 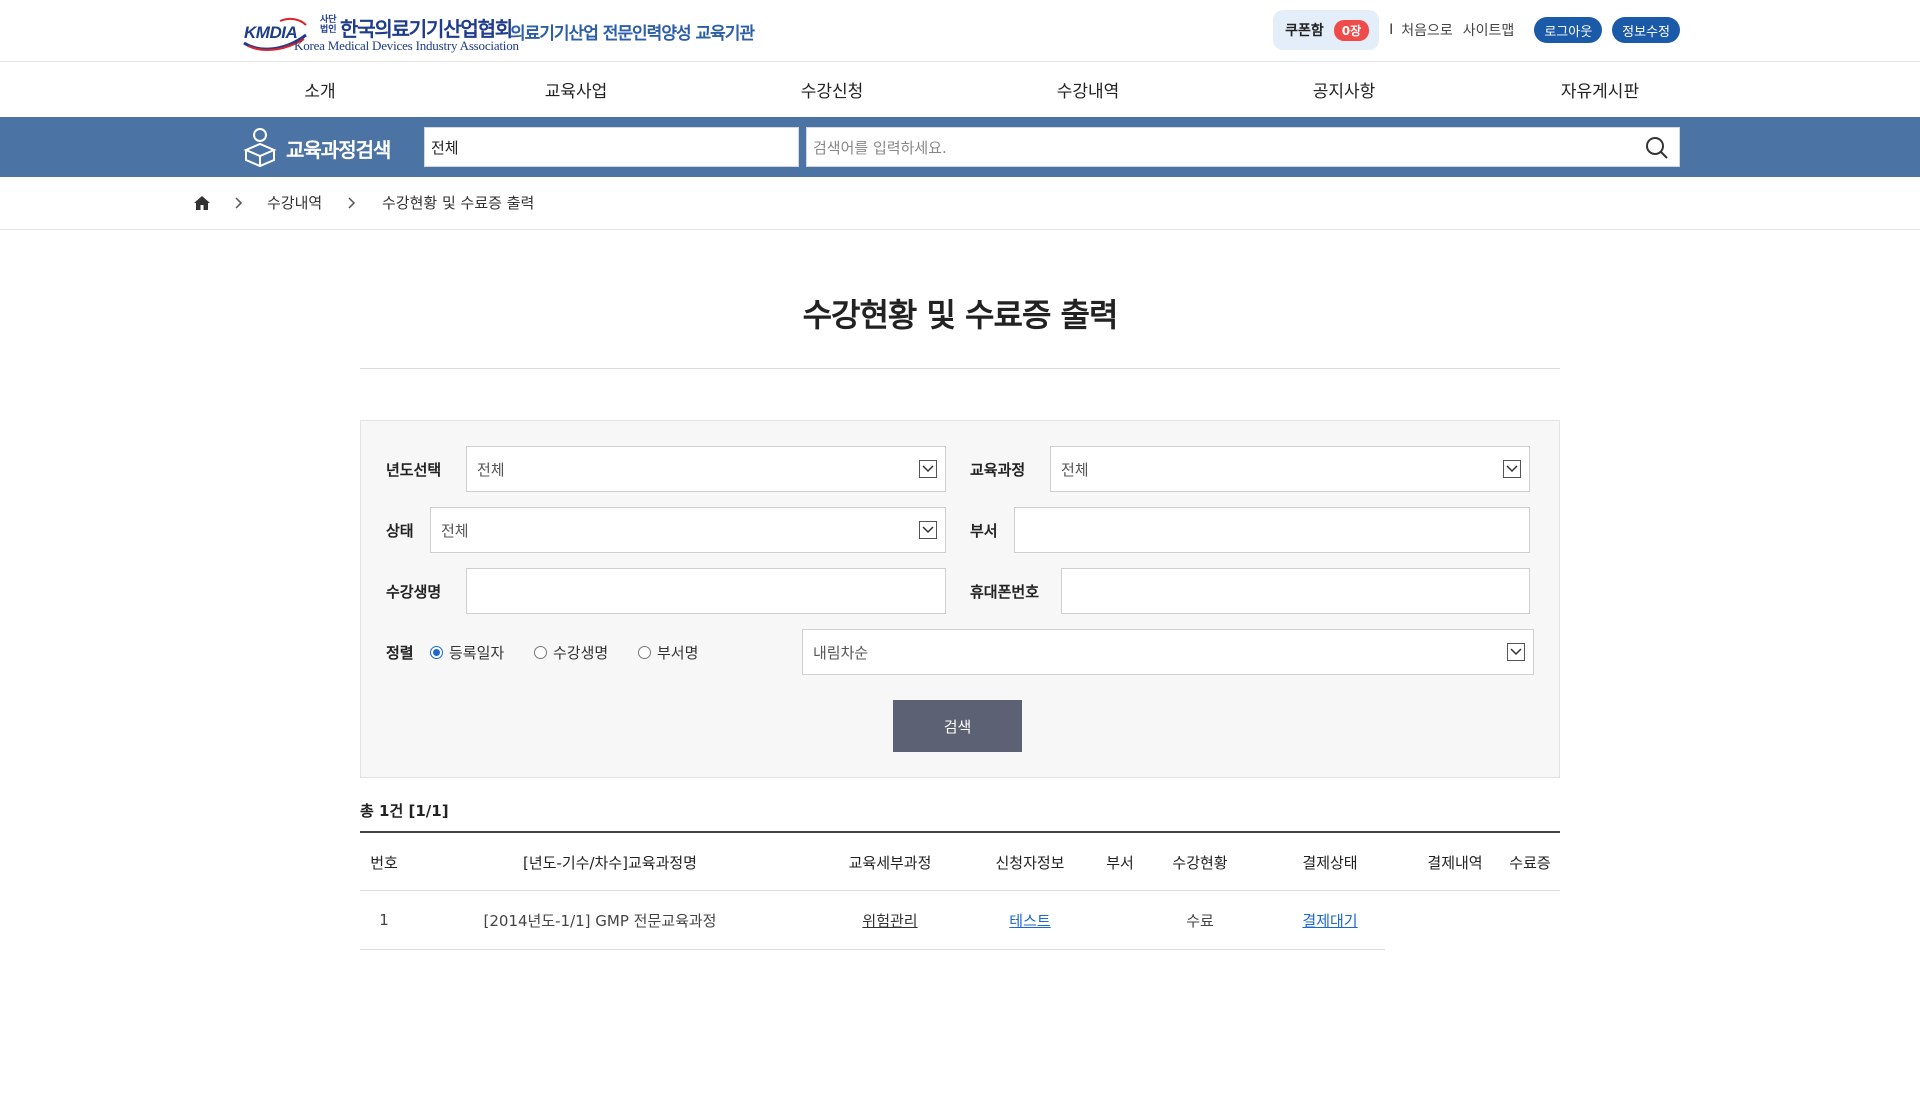 I want to click on gnb-item-intro: 소개, so click(x=320, y=89).